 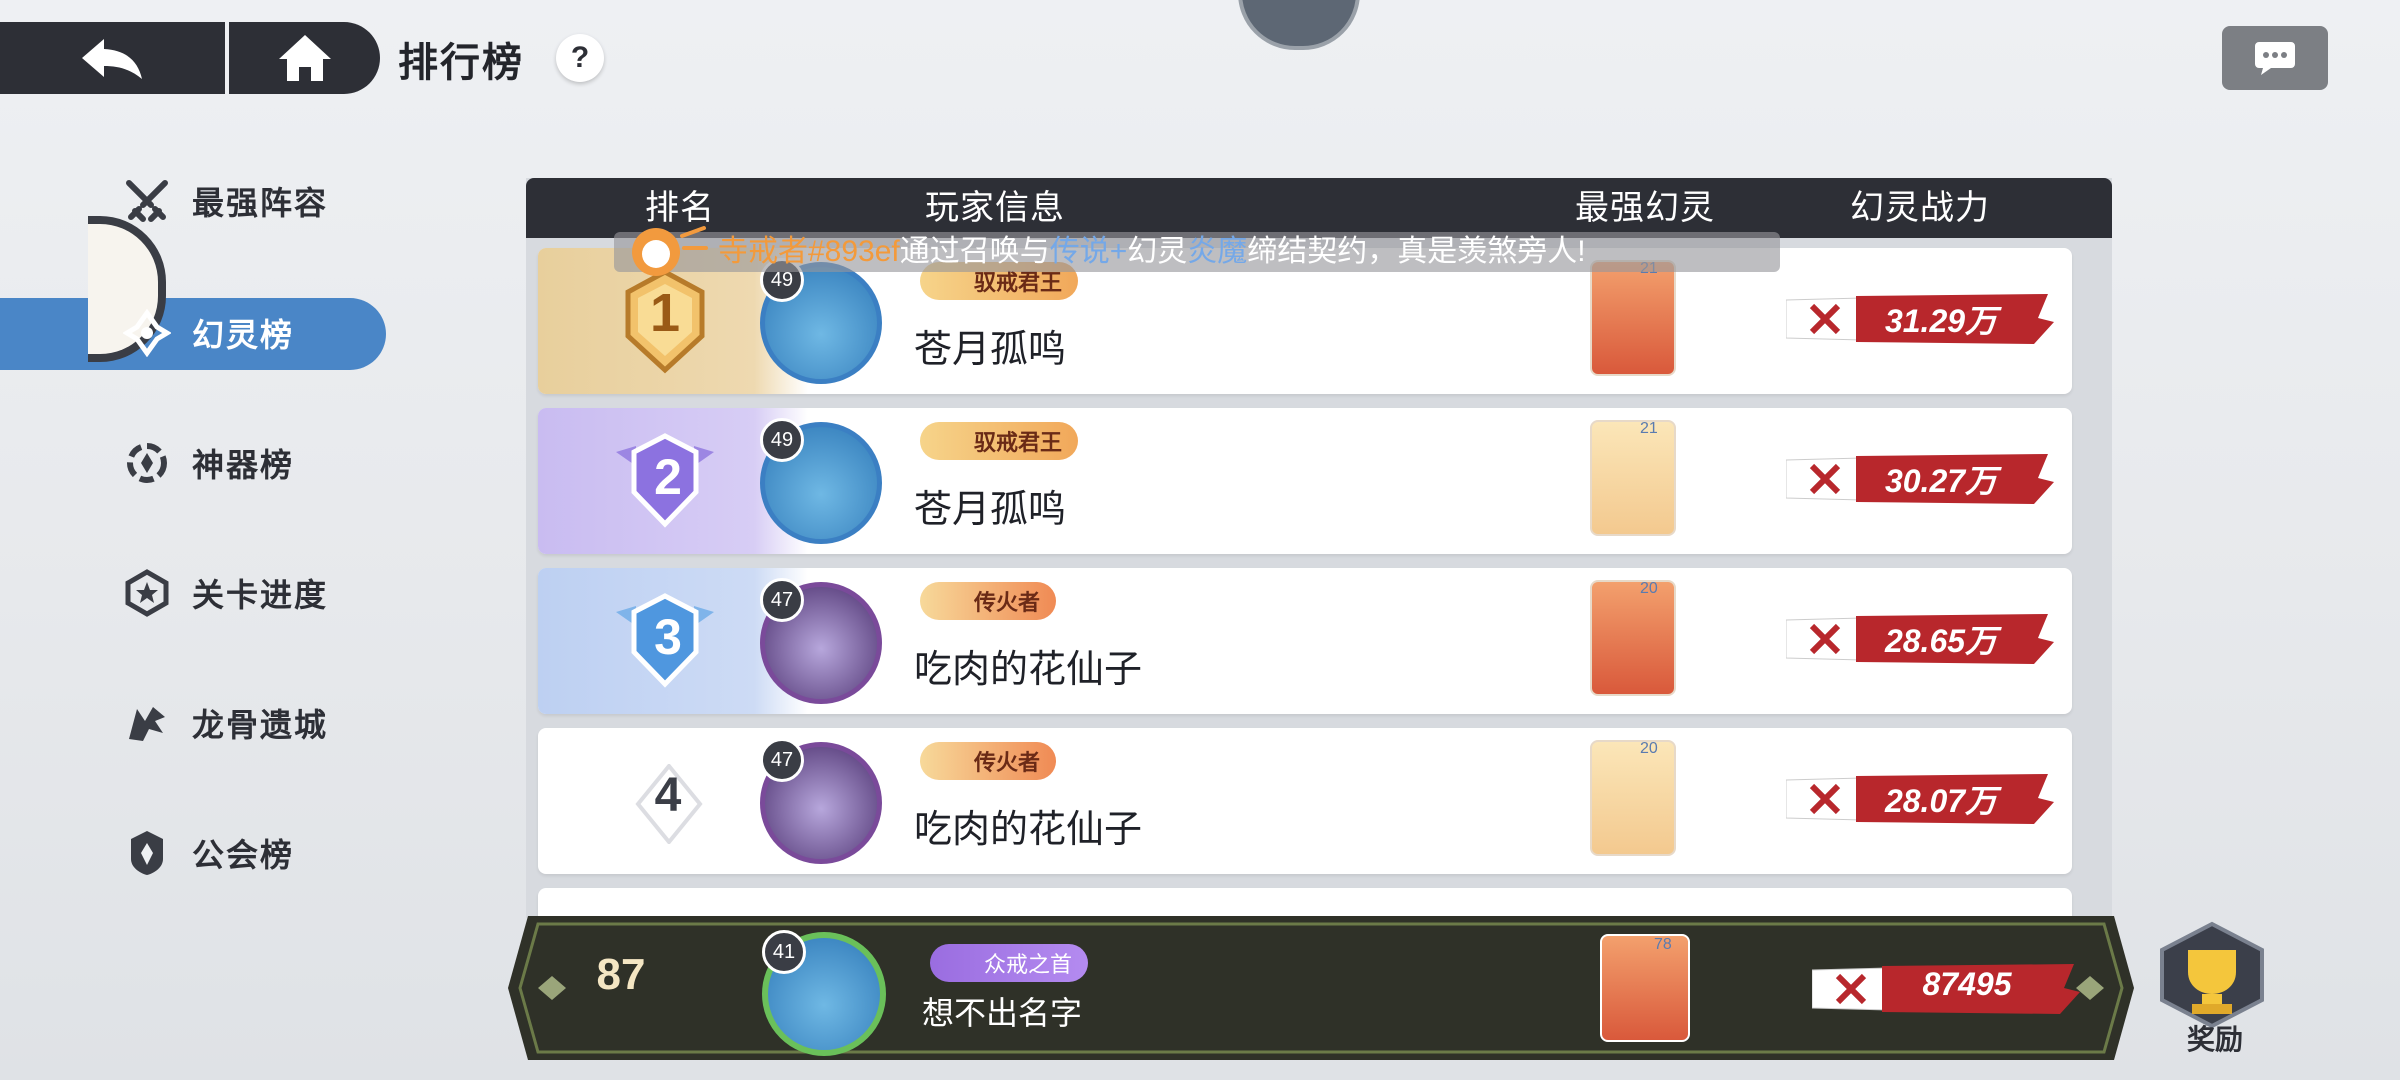 I want to click on summon-announcement-toast: 寺戒者#893ef通过召唤与传说+幻灵炎魔缔结契约，真是羡煞旁人!, so click(x=1197, y=252).